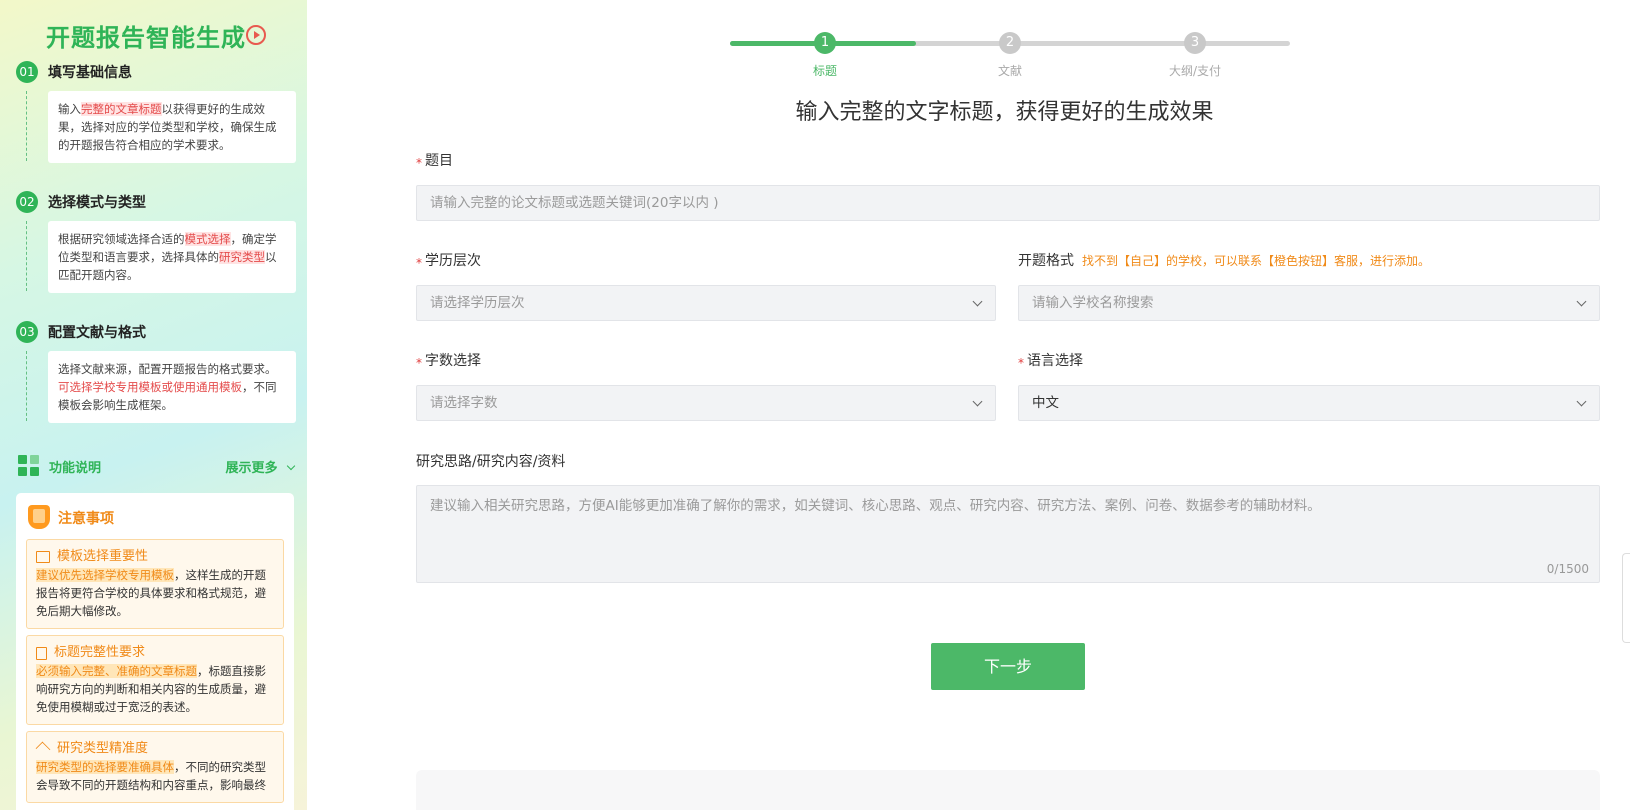 The width and height of the screenshot is (1630, 810). What do you see at coordinates (464, 403) in the screenshot?
I see `word-count-placeholder: 请选择字数` at bounding box center [464, 403].